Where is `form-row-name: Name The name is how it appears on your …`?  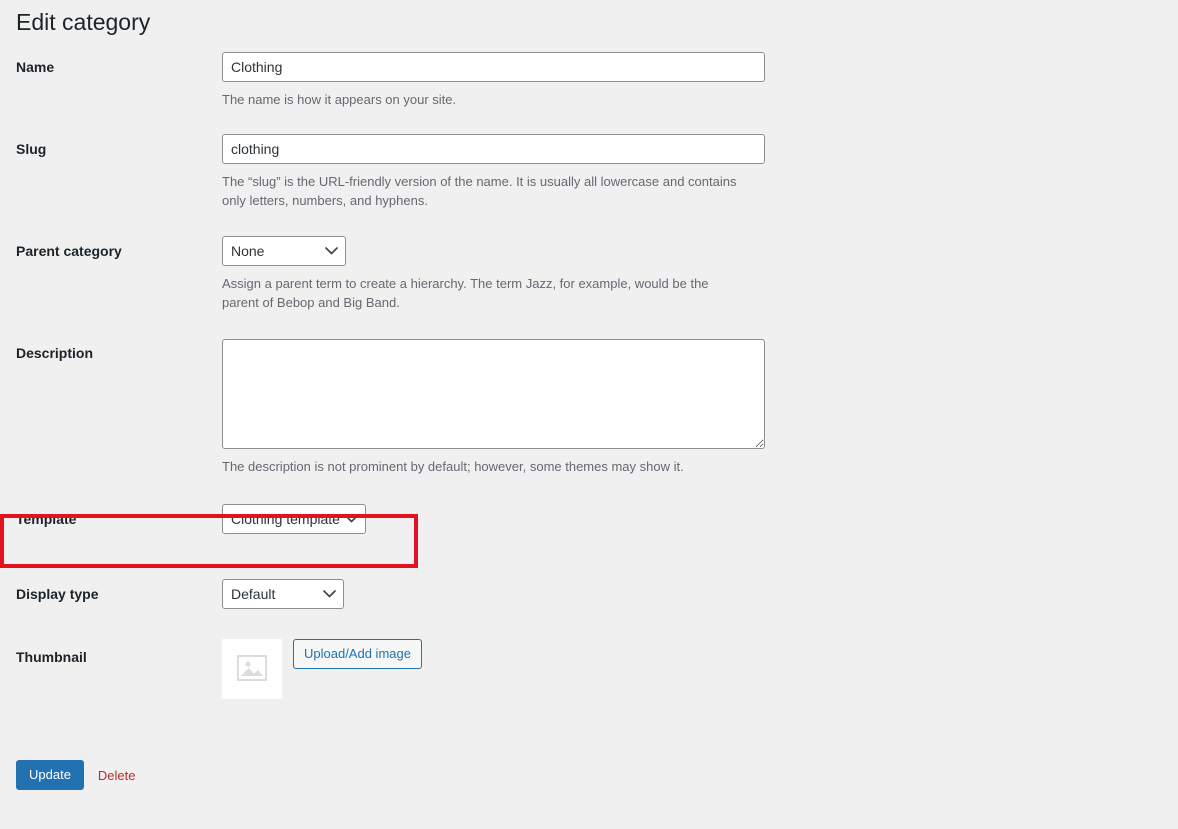
form-row-name: Name The name is how it appears on your … is located at coordinates (400, 81).